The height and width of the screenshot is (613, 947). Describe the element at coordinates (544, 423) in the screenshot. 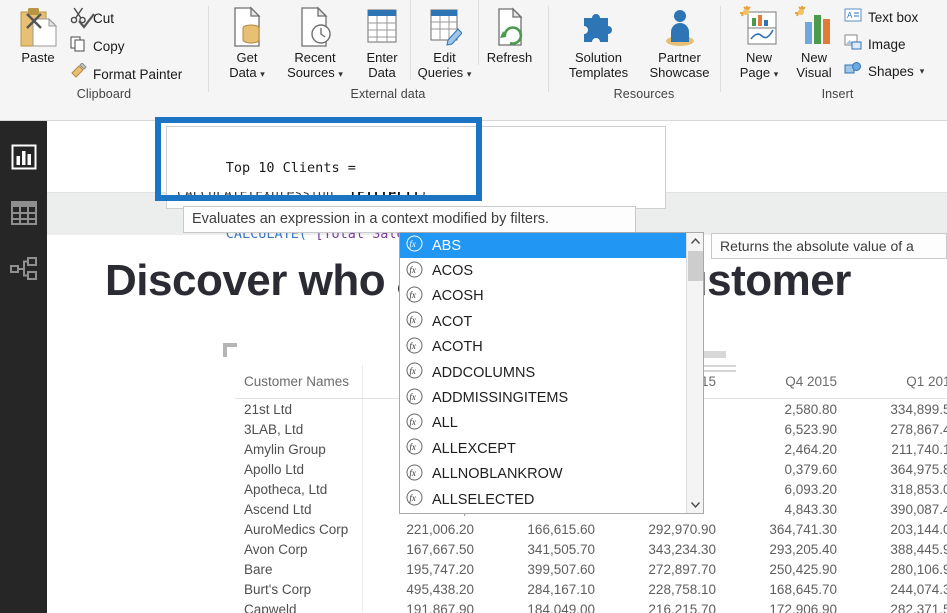

I see `list-item: fx ALL` at that location.